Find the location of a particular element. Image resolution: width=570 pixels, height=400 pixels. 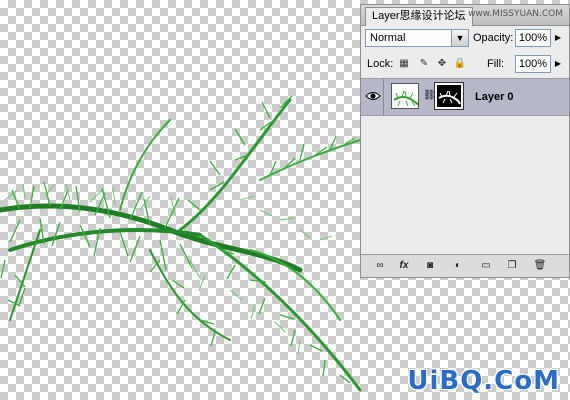

mask-shape is located at coordinates (449, 97).